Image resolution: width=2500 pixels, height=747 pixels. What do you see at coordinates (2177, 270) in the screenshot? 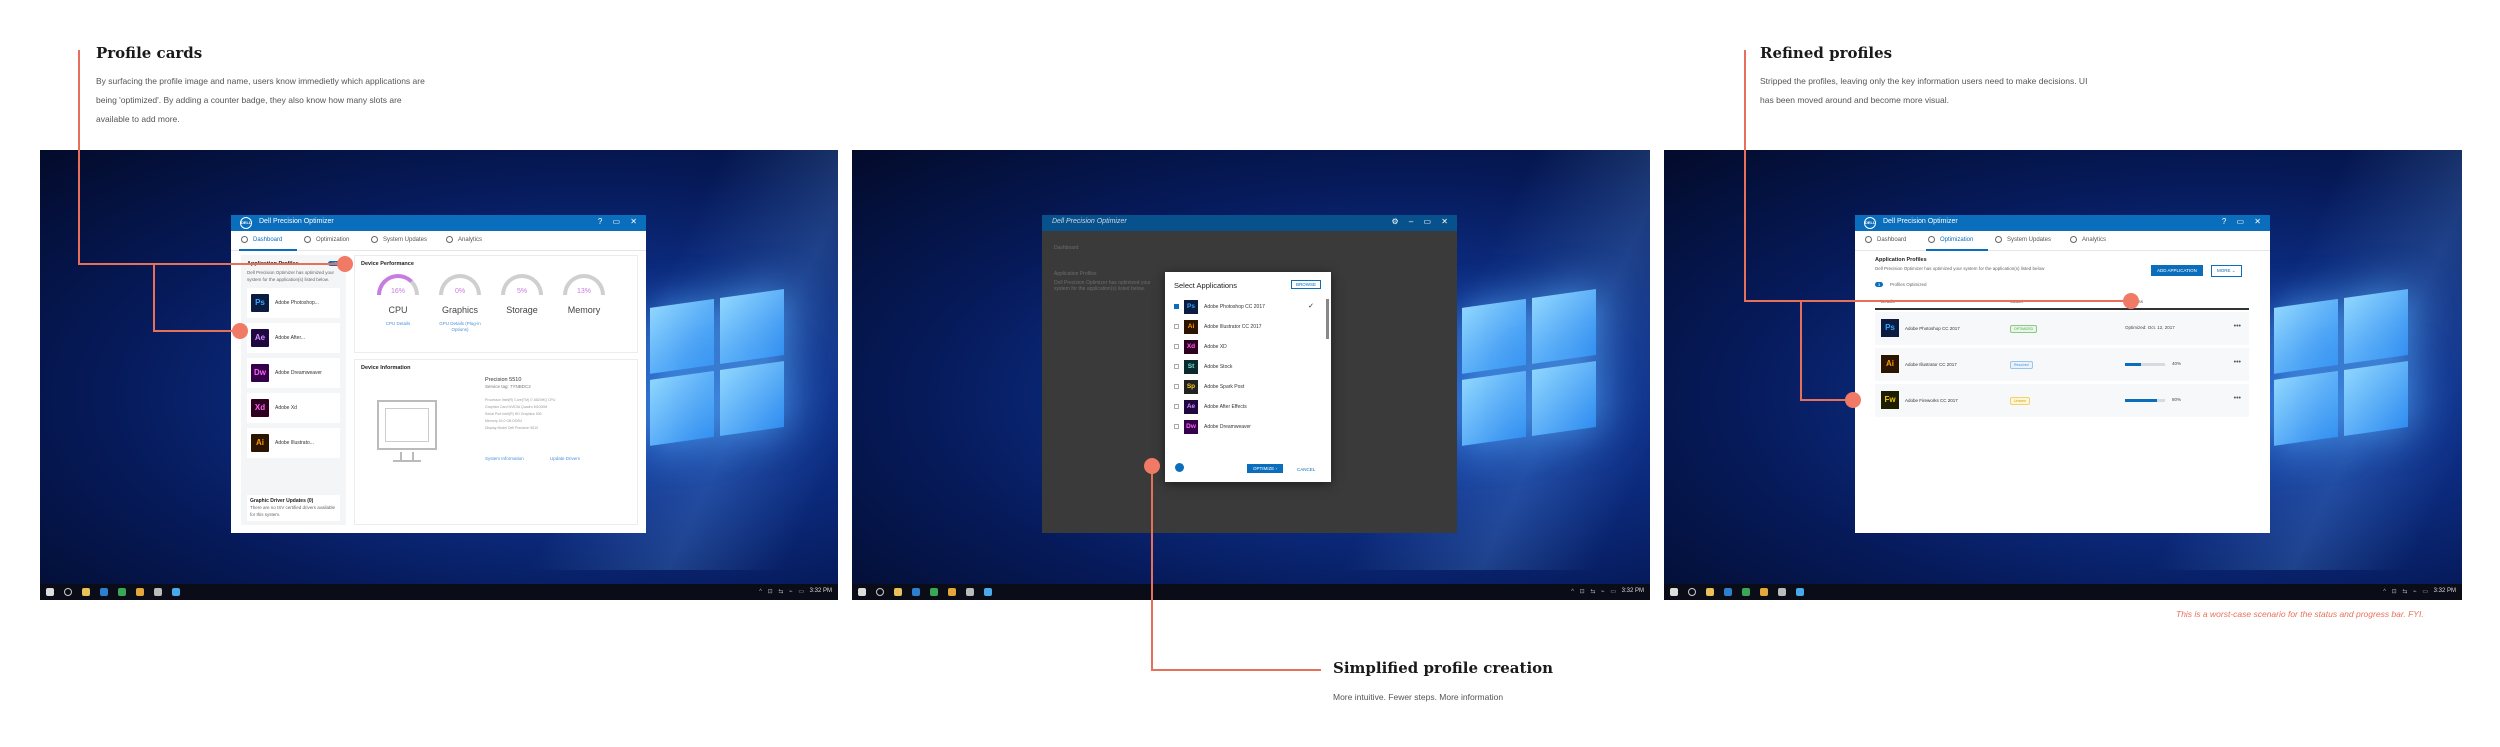
I see `add-application-button: ADD APPLICATION` at bounding box center [2177, 270].